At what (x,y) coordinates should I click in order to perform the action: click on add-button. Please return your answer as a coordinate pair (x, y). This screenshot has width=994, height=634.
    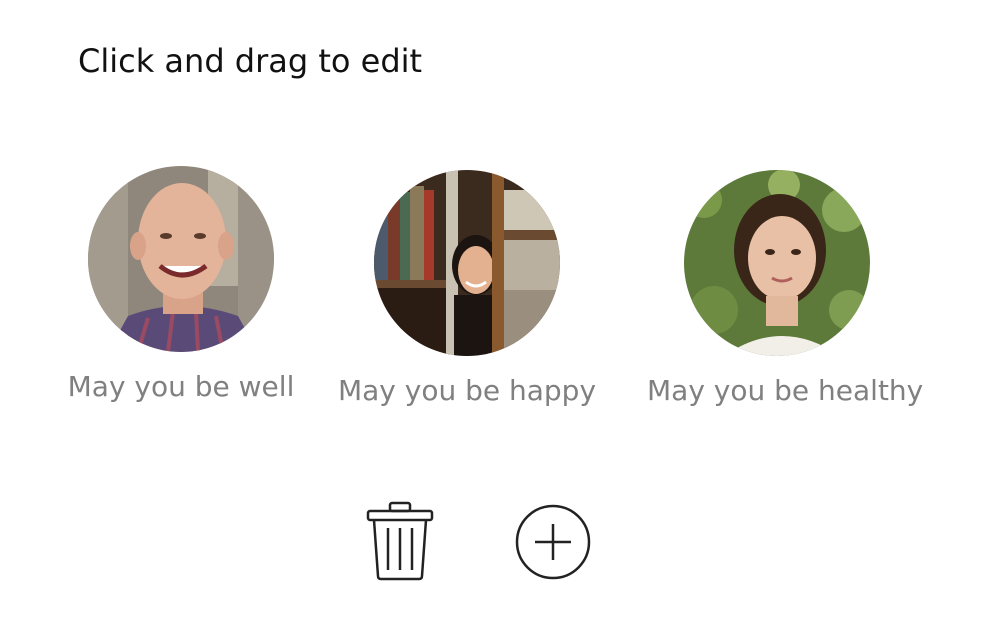
    Looking at the image, I should click on (553, 544).